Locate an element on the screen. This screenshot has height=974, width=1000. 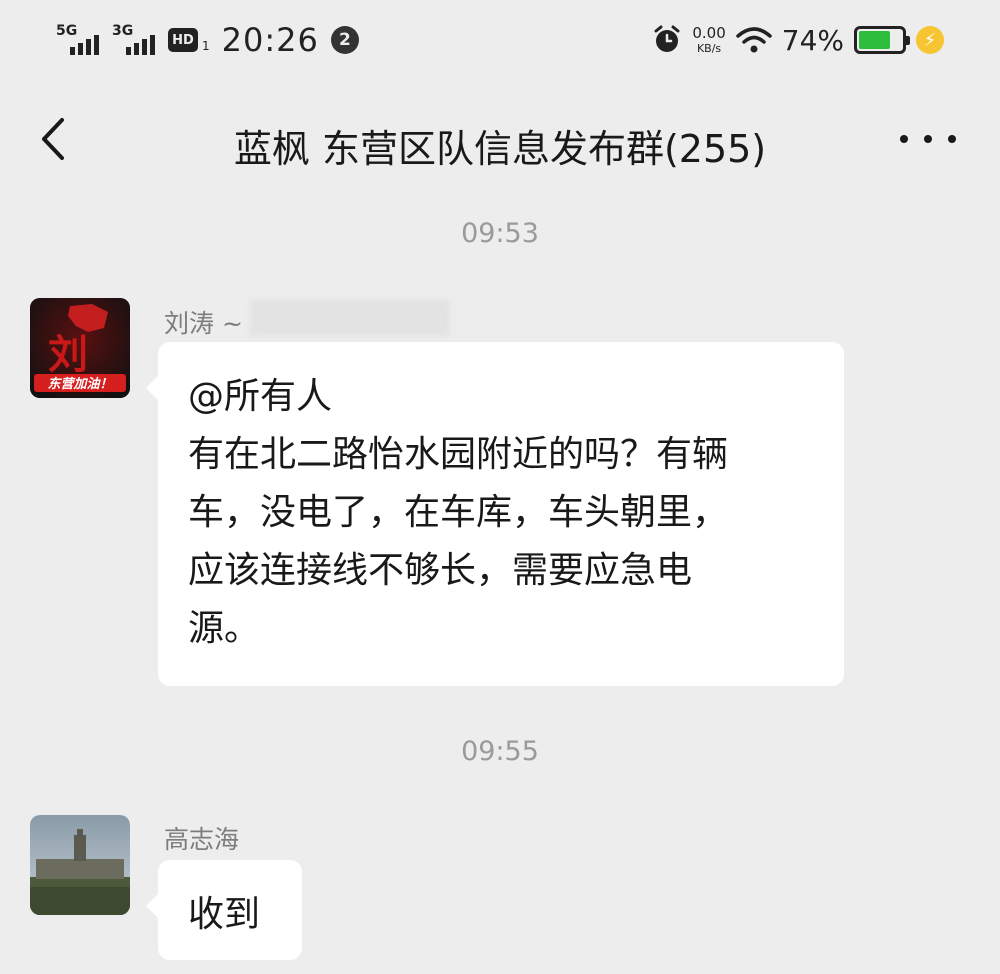
message-timestamp: 09:55 is located at coordinates (500, 751).